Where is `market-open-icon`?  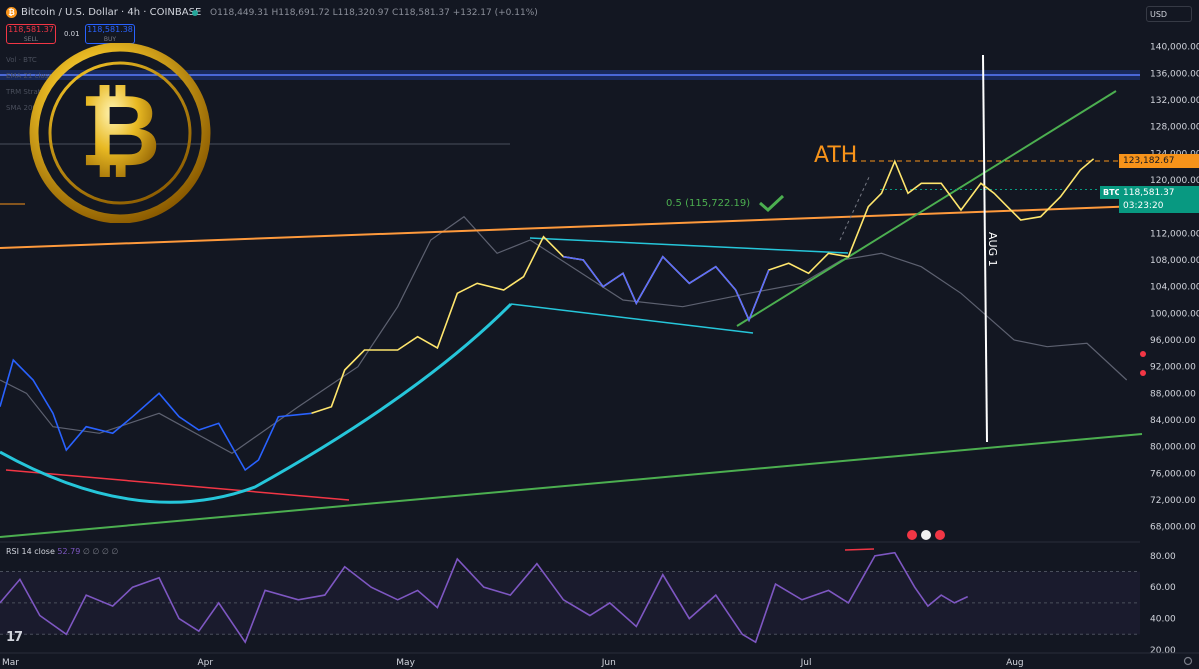
market-open-icon is located at coordinates (195, 13).